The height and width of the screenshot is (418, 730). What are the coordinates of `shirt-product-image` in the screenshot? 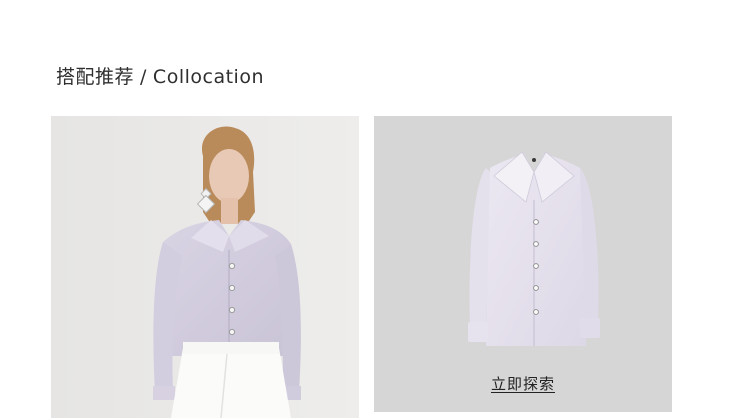 It's located at (534, 248).